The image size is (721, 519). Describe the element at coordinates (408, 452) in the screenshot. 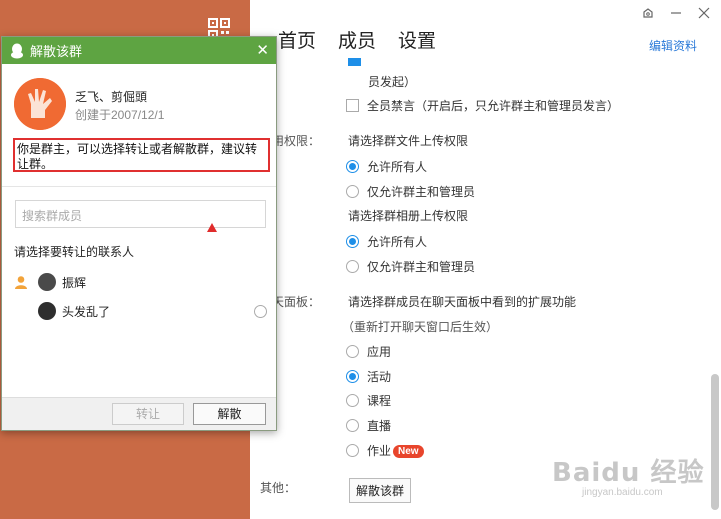

I see `new-badge: New` at that location.